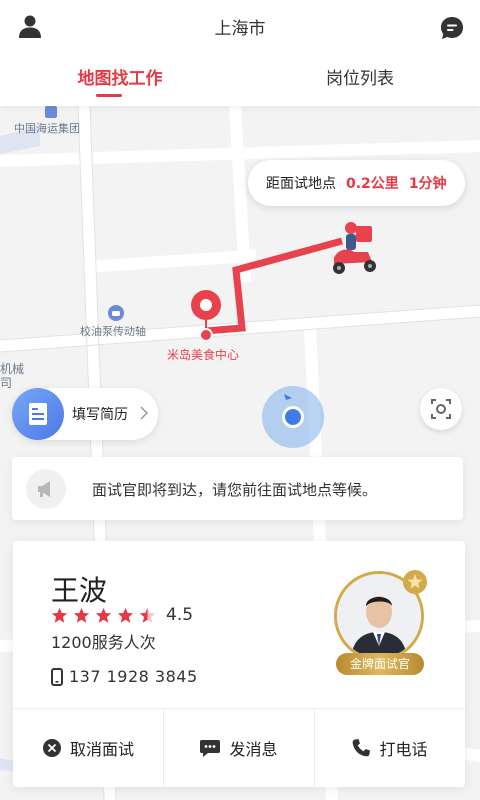 The height and width of the screenshot is (800, 480). I want to click on fill-resume-label: 填写简历, so click(100, 415).